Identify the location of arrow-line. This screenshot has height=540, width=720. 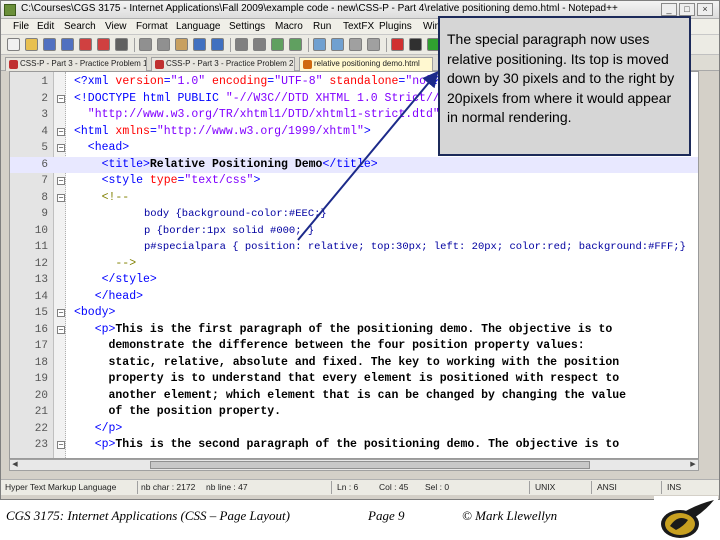
(368, 155).